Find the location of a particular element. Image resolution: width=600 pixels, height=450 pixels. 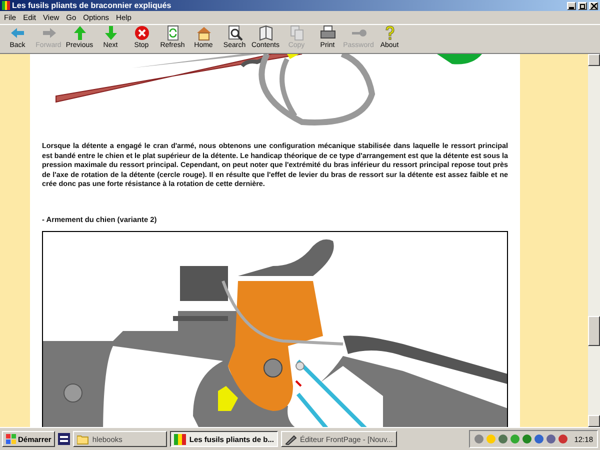

pen-icon is located at coordinates (290, 439).